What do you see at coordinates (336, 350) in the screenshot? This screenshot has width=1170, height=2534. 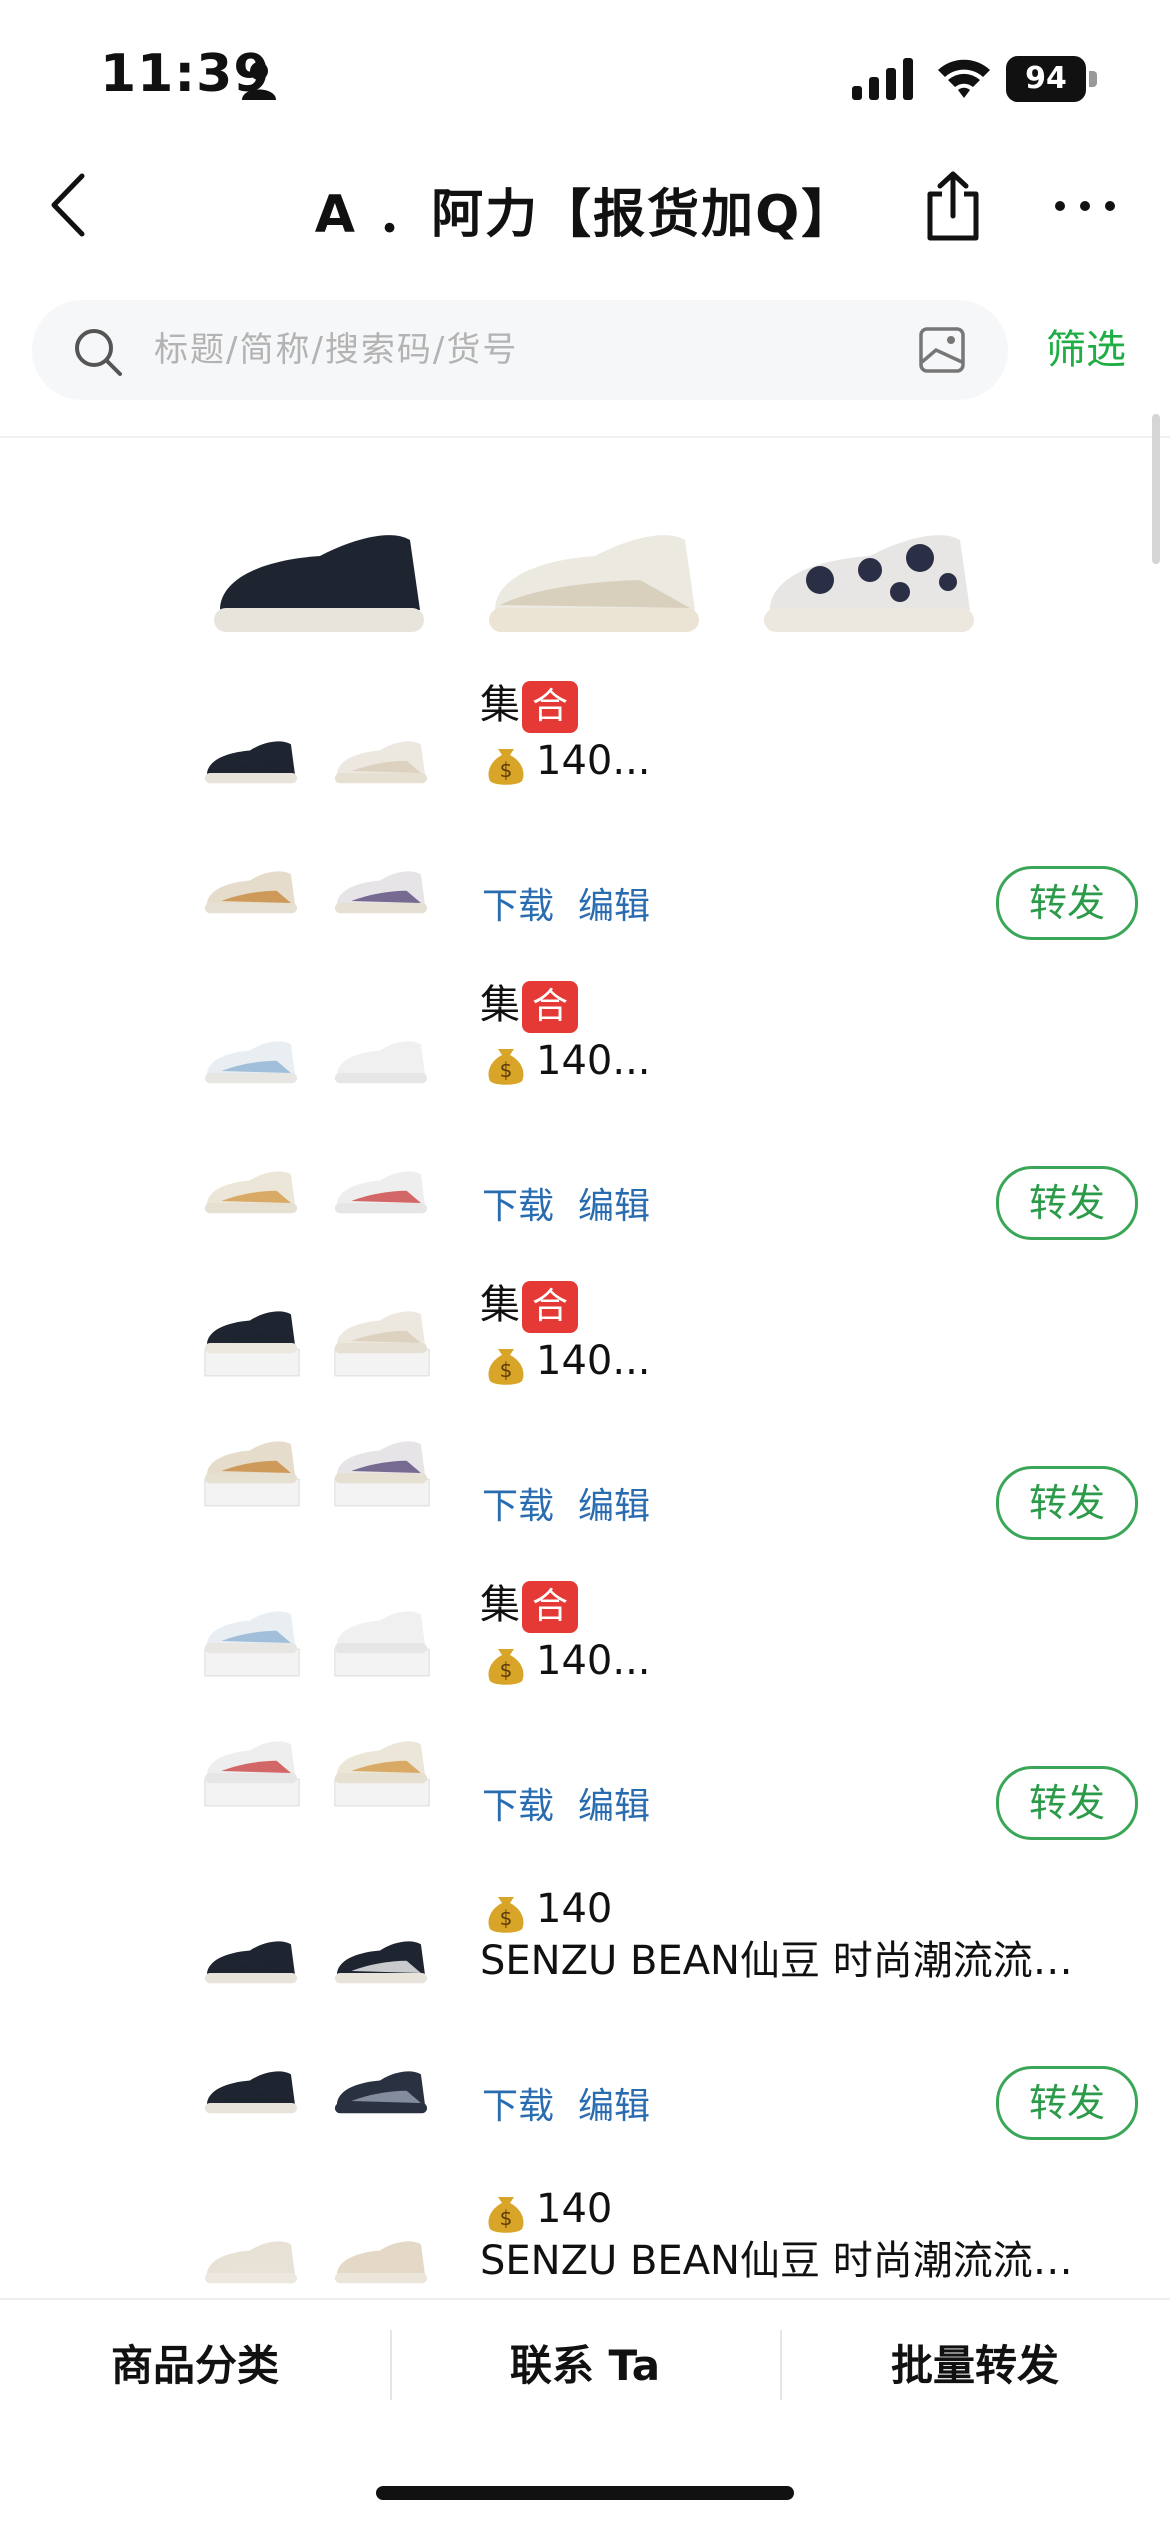 I see `search-placeholder: 标题/简称/搜索码/货号` at bounding box center [336, 350].